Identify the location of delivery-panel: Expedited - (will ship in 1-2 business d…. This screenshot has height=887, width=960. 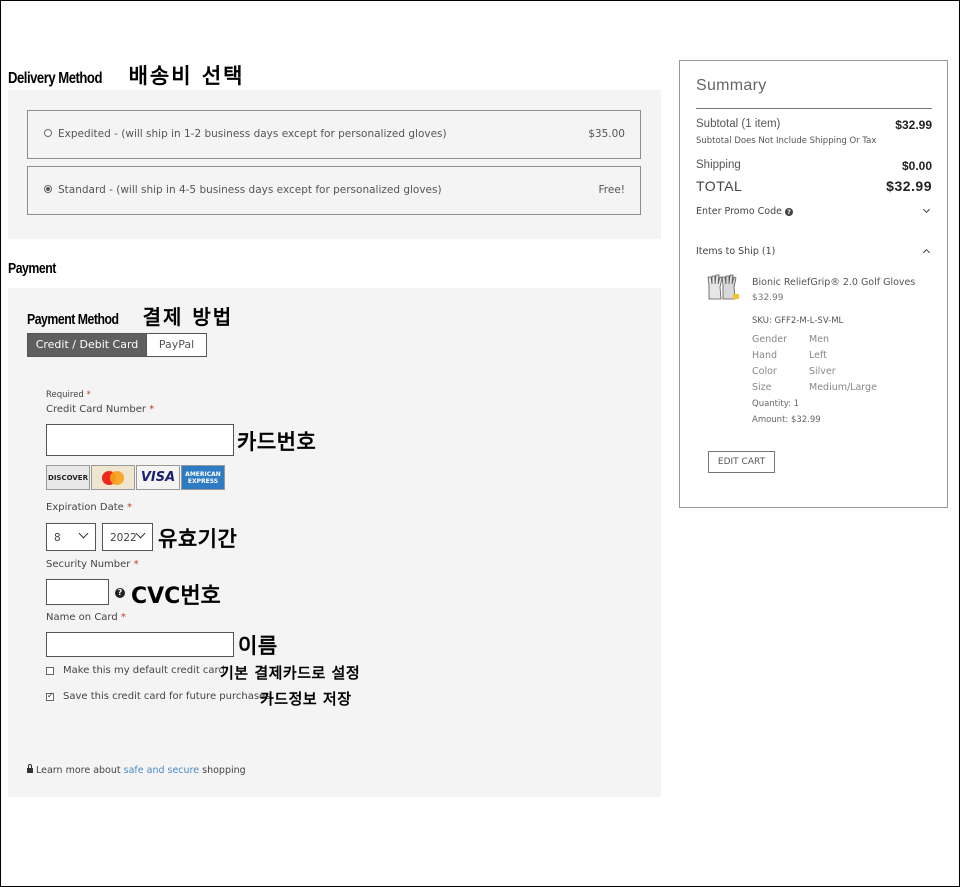
(334, 164).